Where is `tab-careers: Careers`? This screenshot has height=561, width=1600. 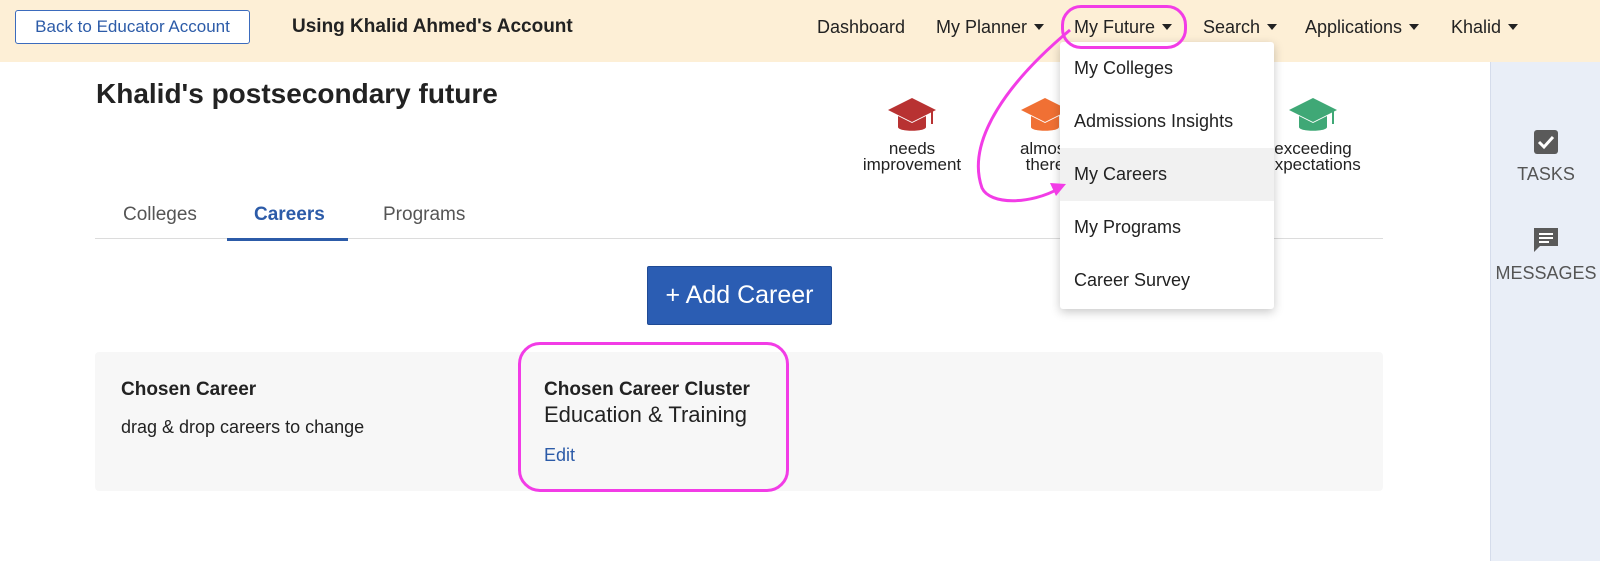
tab-careers: Careers is located at coordinates (287, 222).